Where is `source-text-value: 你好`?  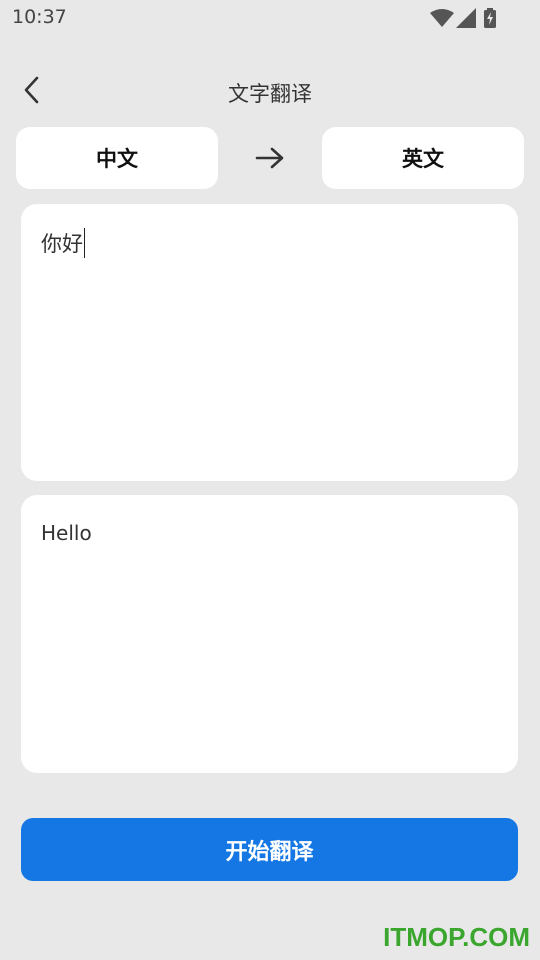
source-text-value: 你好 is located at coordinates (62, 244).